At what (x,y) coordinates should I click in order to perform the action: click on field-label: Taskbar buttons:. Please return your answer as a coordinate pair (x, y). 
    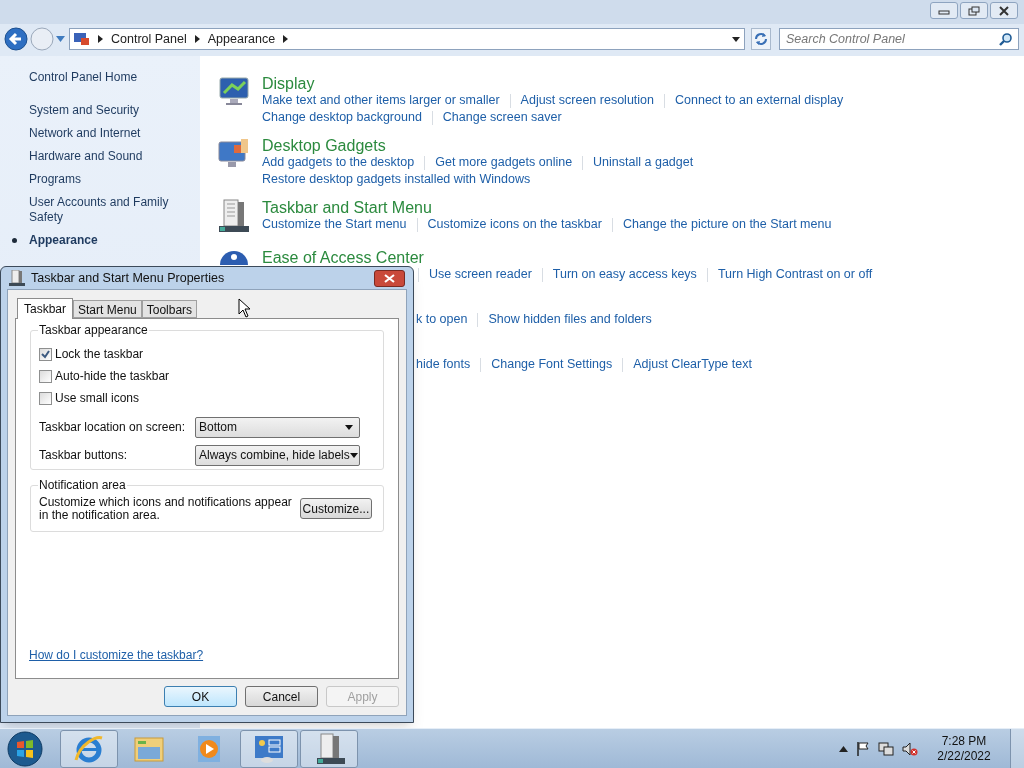
    Looking at the image, I should click on (84, 456).